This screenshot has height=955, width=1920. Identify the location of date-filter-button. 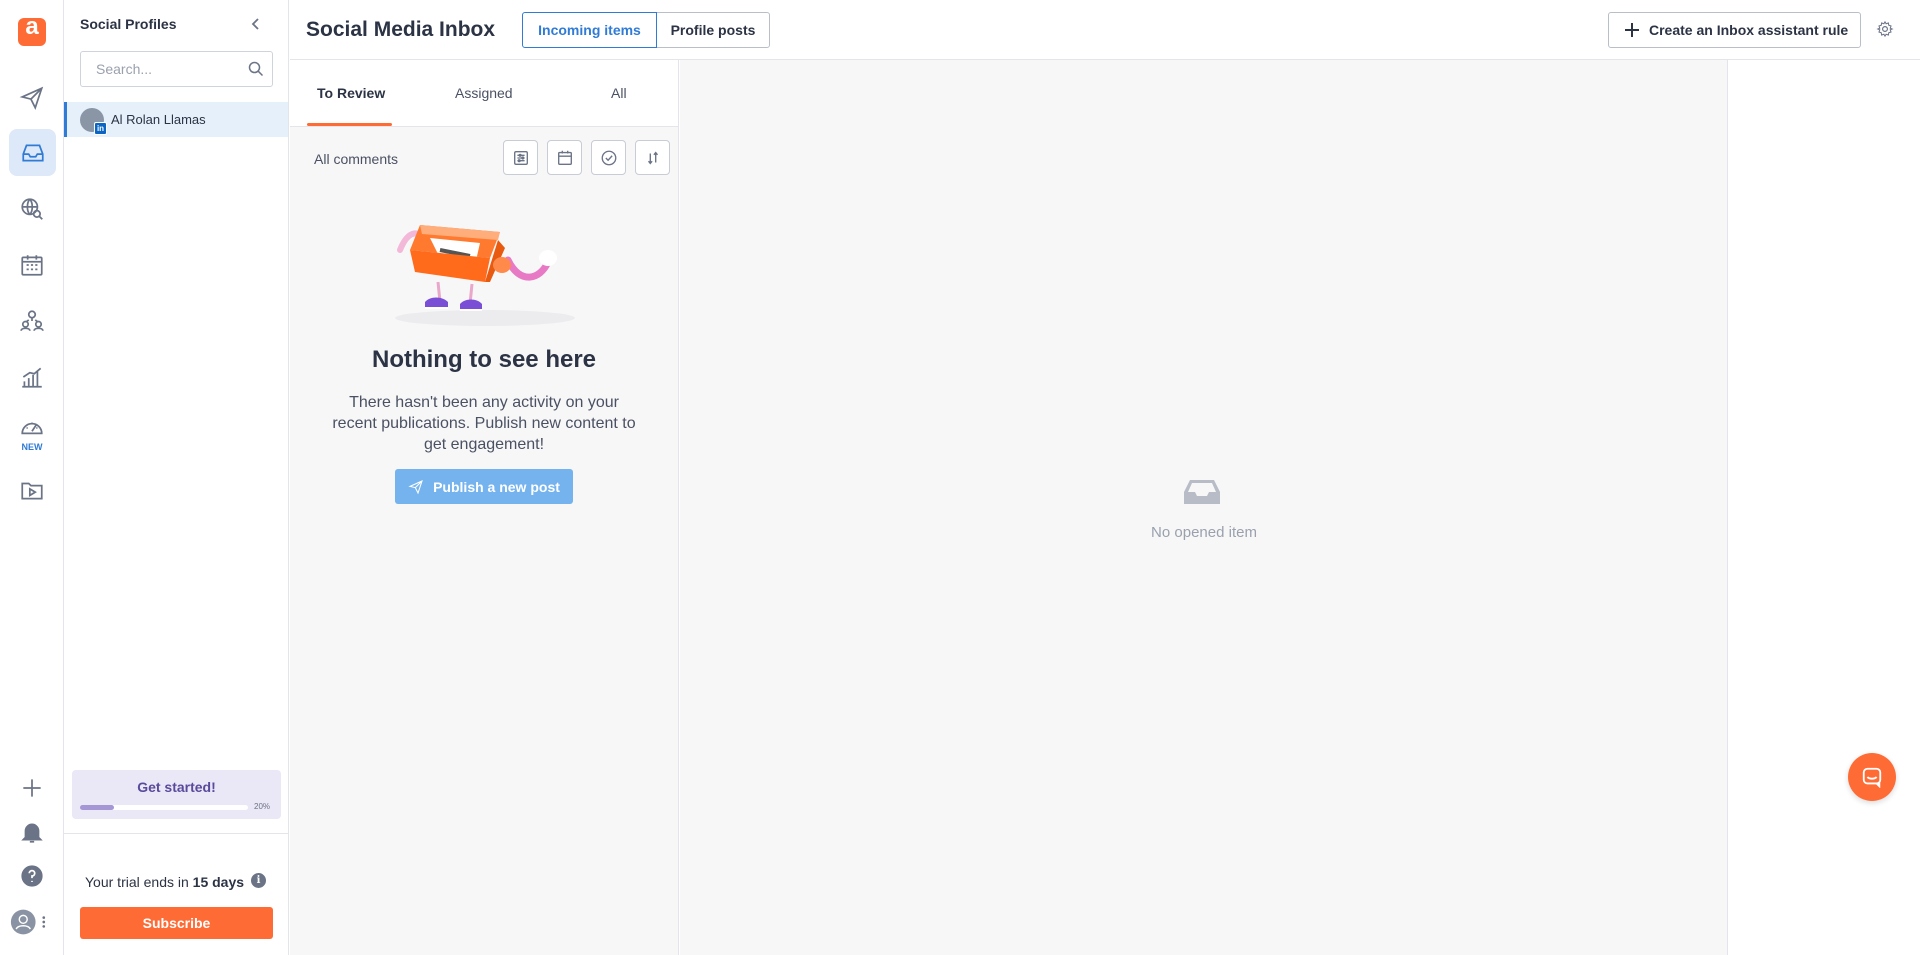
(564, 157).